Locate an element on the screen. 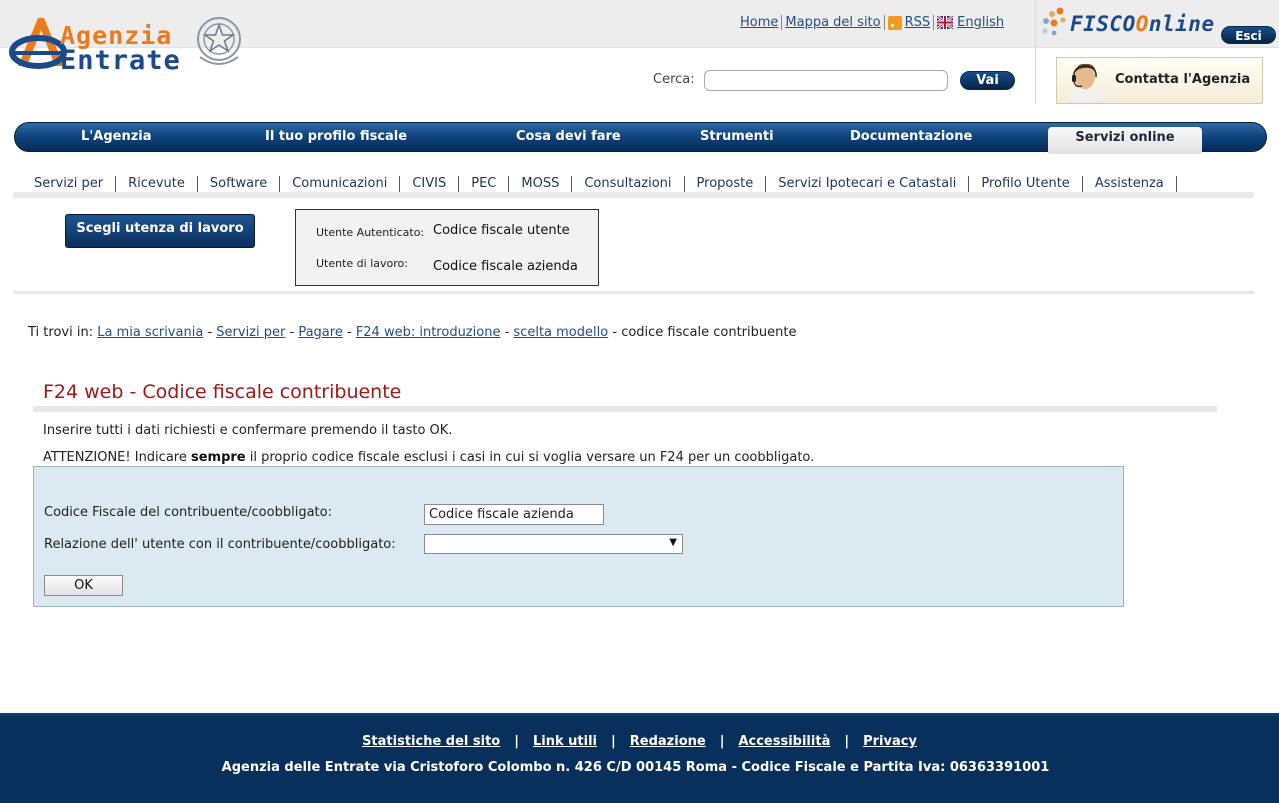 The image size is (1279, 803). work-user-label: Utente di lavoro: is located at coordinates (362, 263).